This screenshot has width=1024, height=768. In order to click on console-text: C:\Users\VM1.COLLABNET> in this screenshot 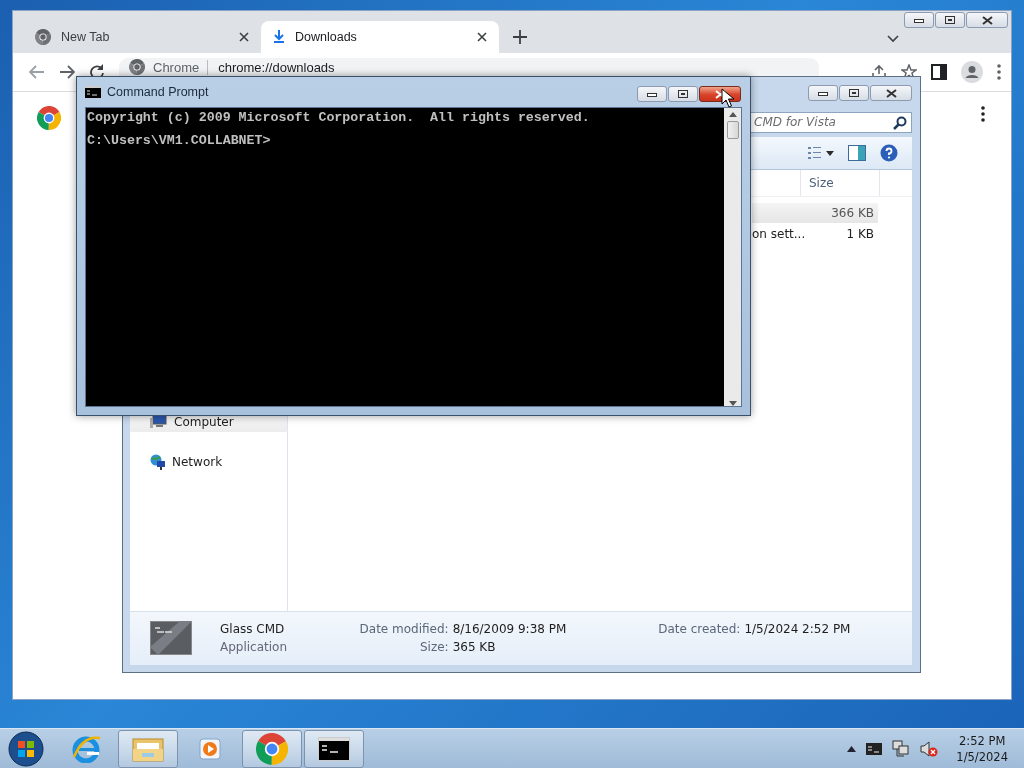, I will do `click(179, 141)`.